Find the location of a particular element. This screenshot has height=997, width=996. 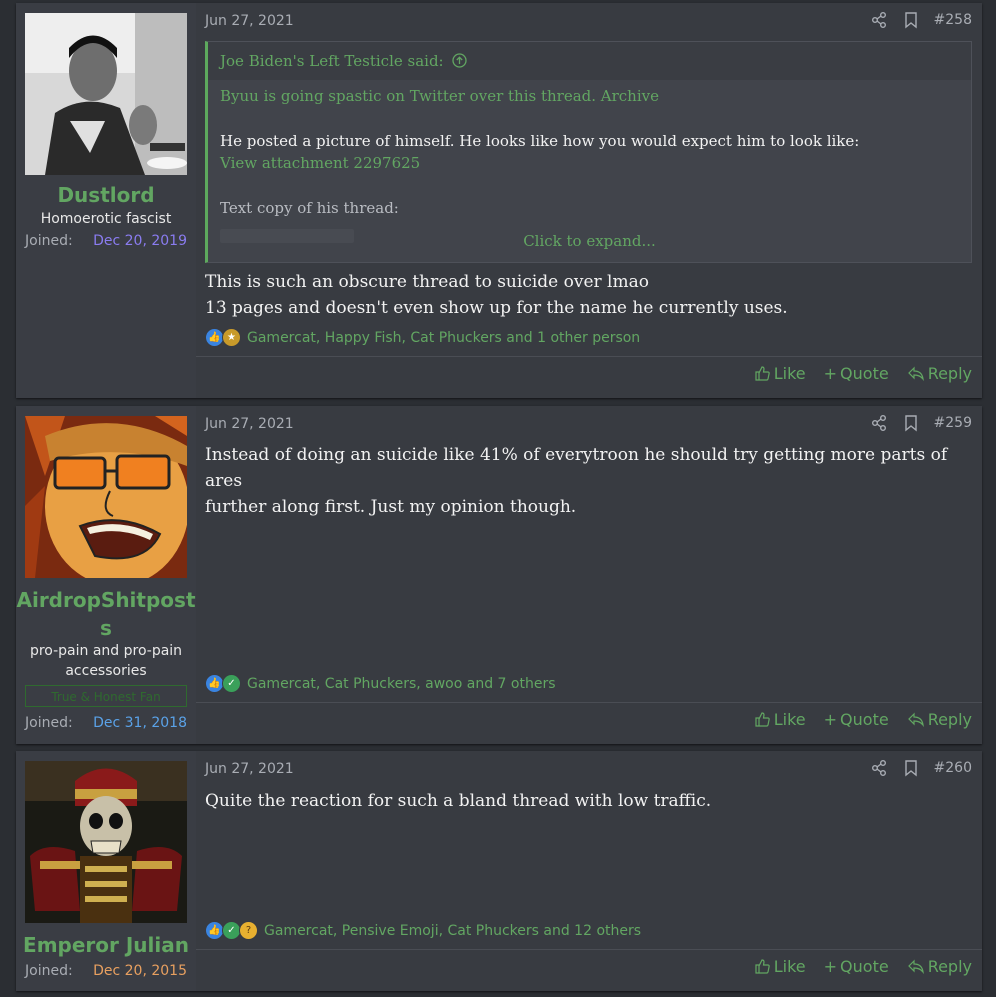

user-title: pro-pain and pro-pain accessories is located at coordinates (106, 661).